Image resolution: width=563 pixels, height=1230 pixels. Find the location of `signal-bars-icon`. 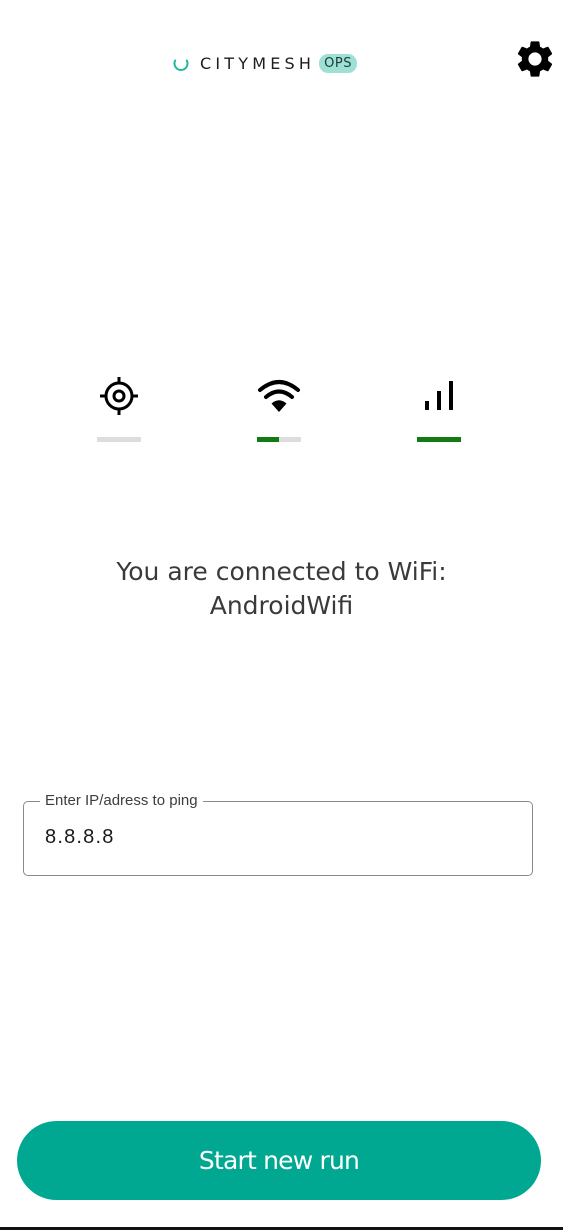

signal-bars-icon is located at coordinates (439, 395).